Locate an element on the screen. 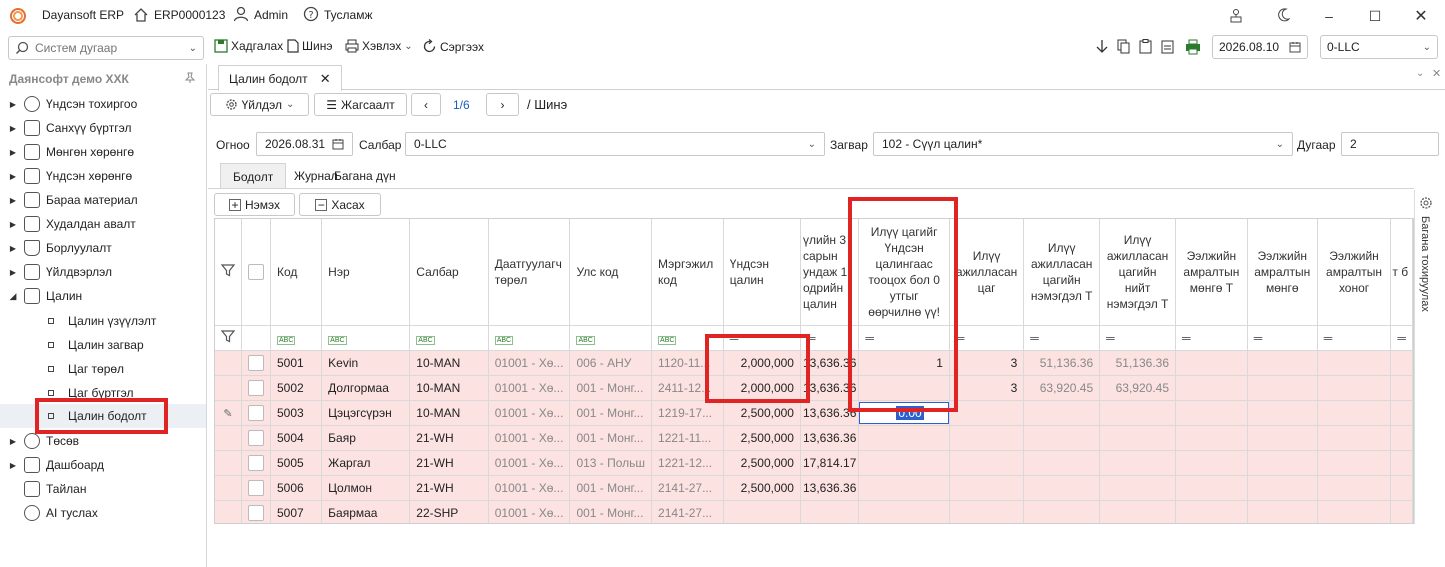  cell-name: Цэцэгсүрэн is located at coordinates (366, 413).